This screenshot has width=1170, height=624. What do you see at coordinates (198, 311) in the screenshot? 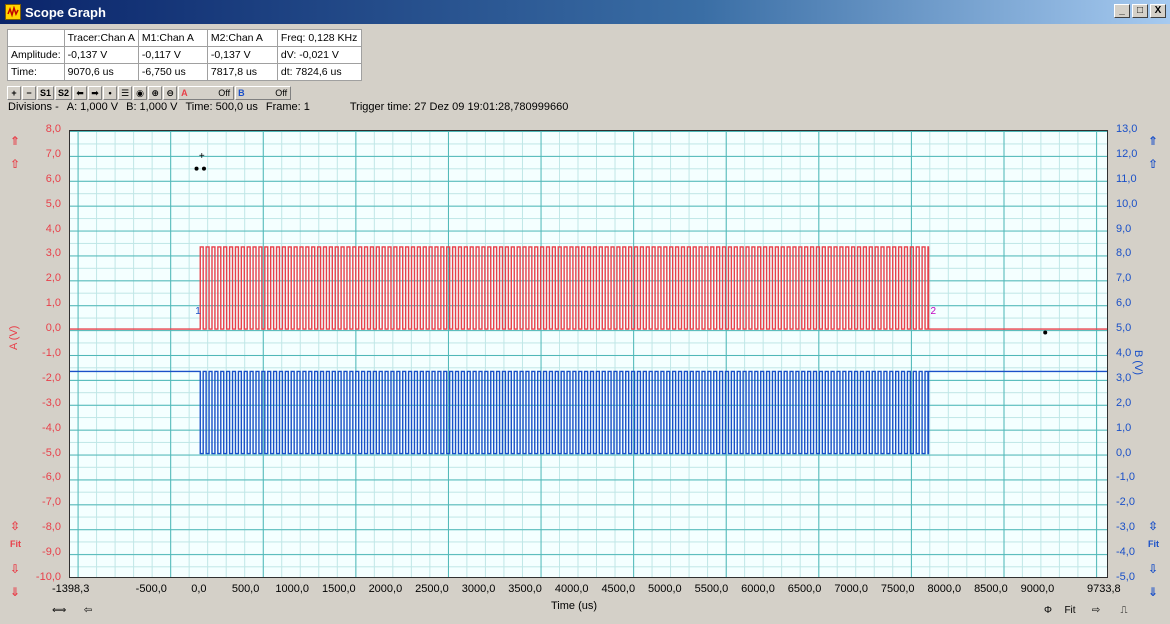
I see `marker-1-label: 1` at bounding box center [198, 311].